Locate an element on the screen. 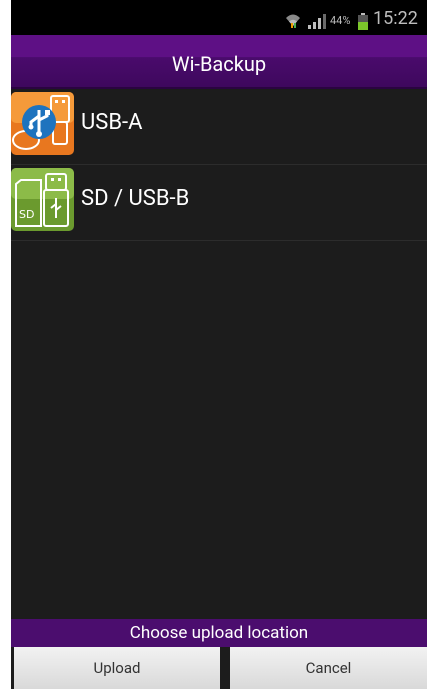 The height and width of the screenshot is (689, 427). location-label: USB-A is located at coordinates (112, 122).